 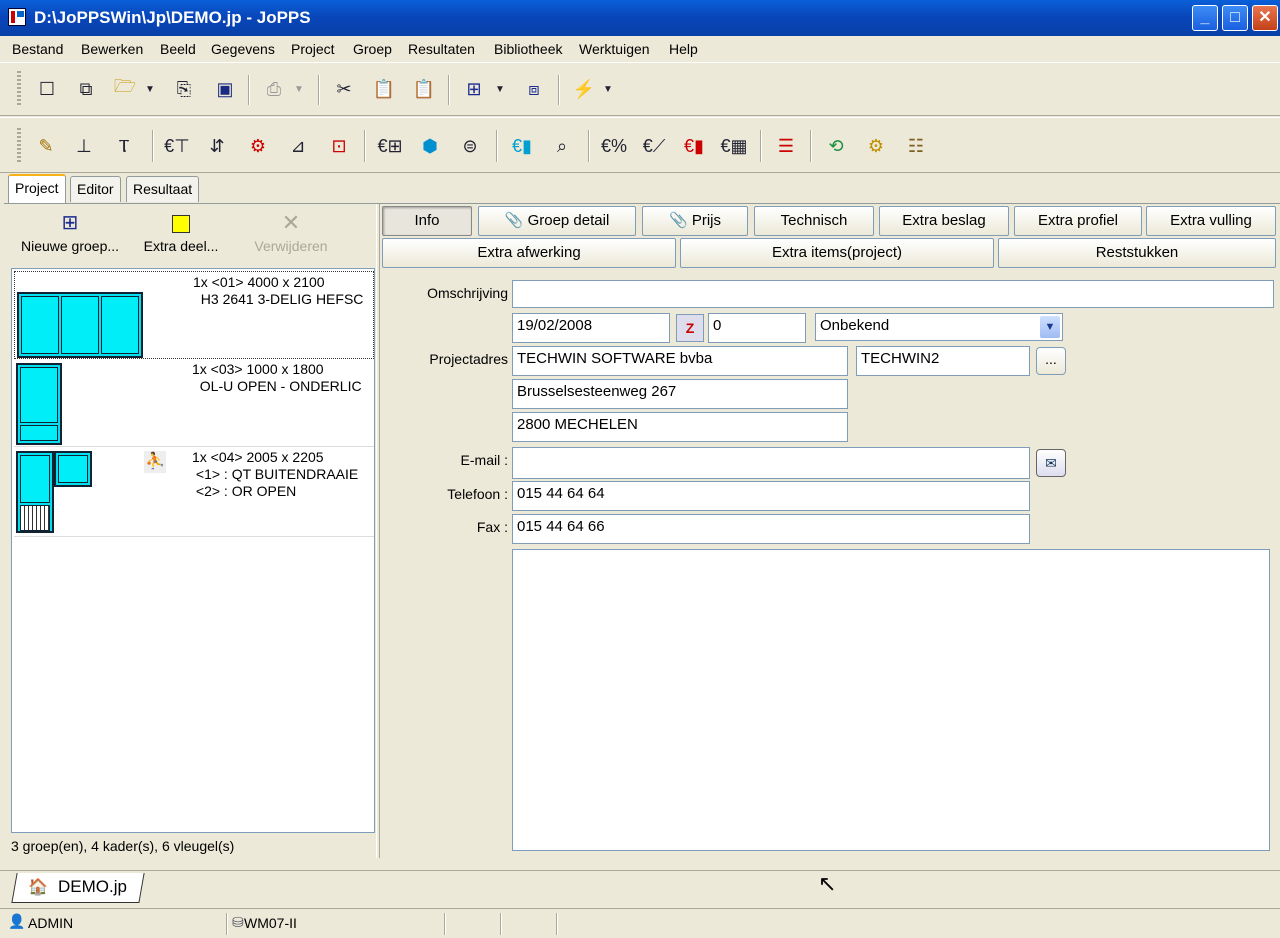 I want to click on tab-editor: Editor, so click(x=95, y=189).